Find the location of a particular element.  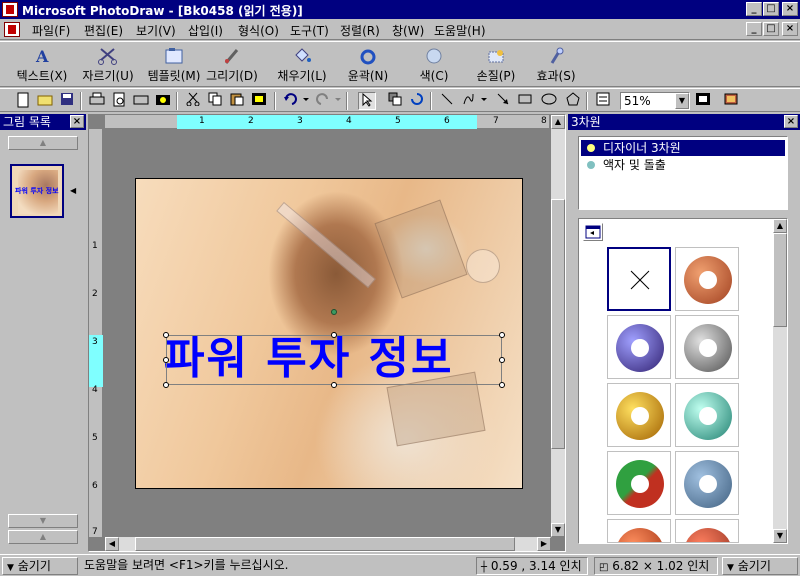

line-tool-icon is located at coordinates (447, 101).